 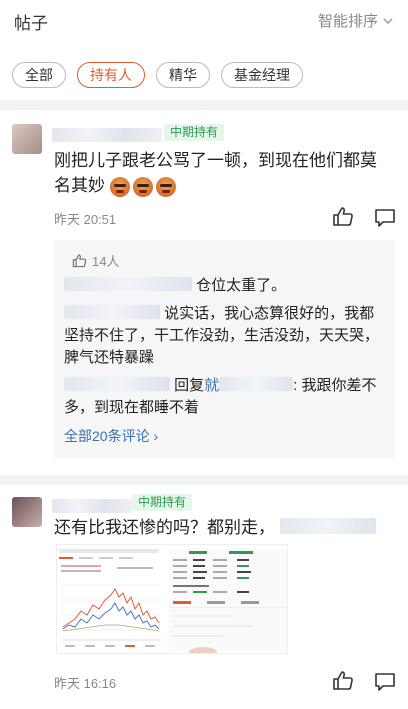 What do you see at coordinates (327, 526) in the screenshot?
I see `post-text-blurred` at bounding box center [327, 526].